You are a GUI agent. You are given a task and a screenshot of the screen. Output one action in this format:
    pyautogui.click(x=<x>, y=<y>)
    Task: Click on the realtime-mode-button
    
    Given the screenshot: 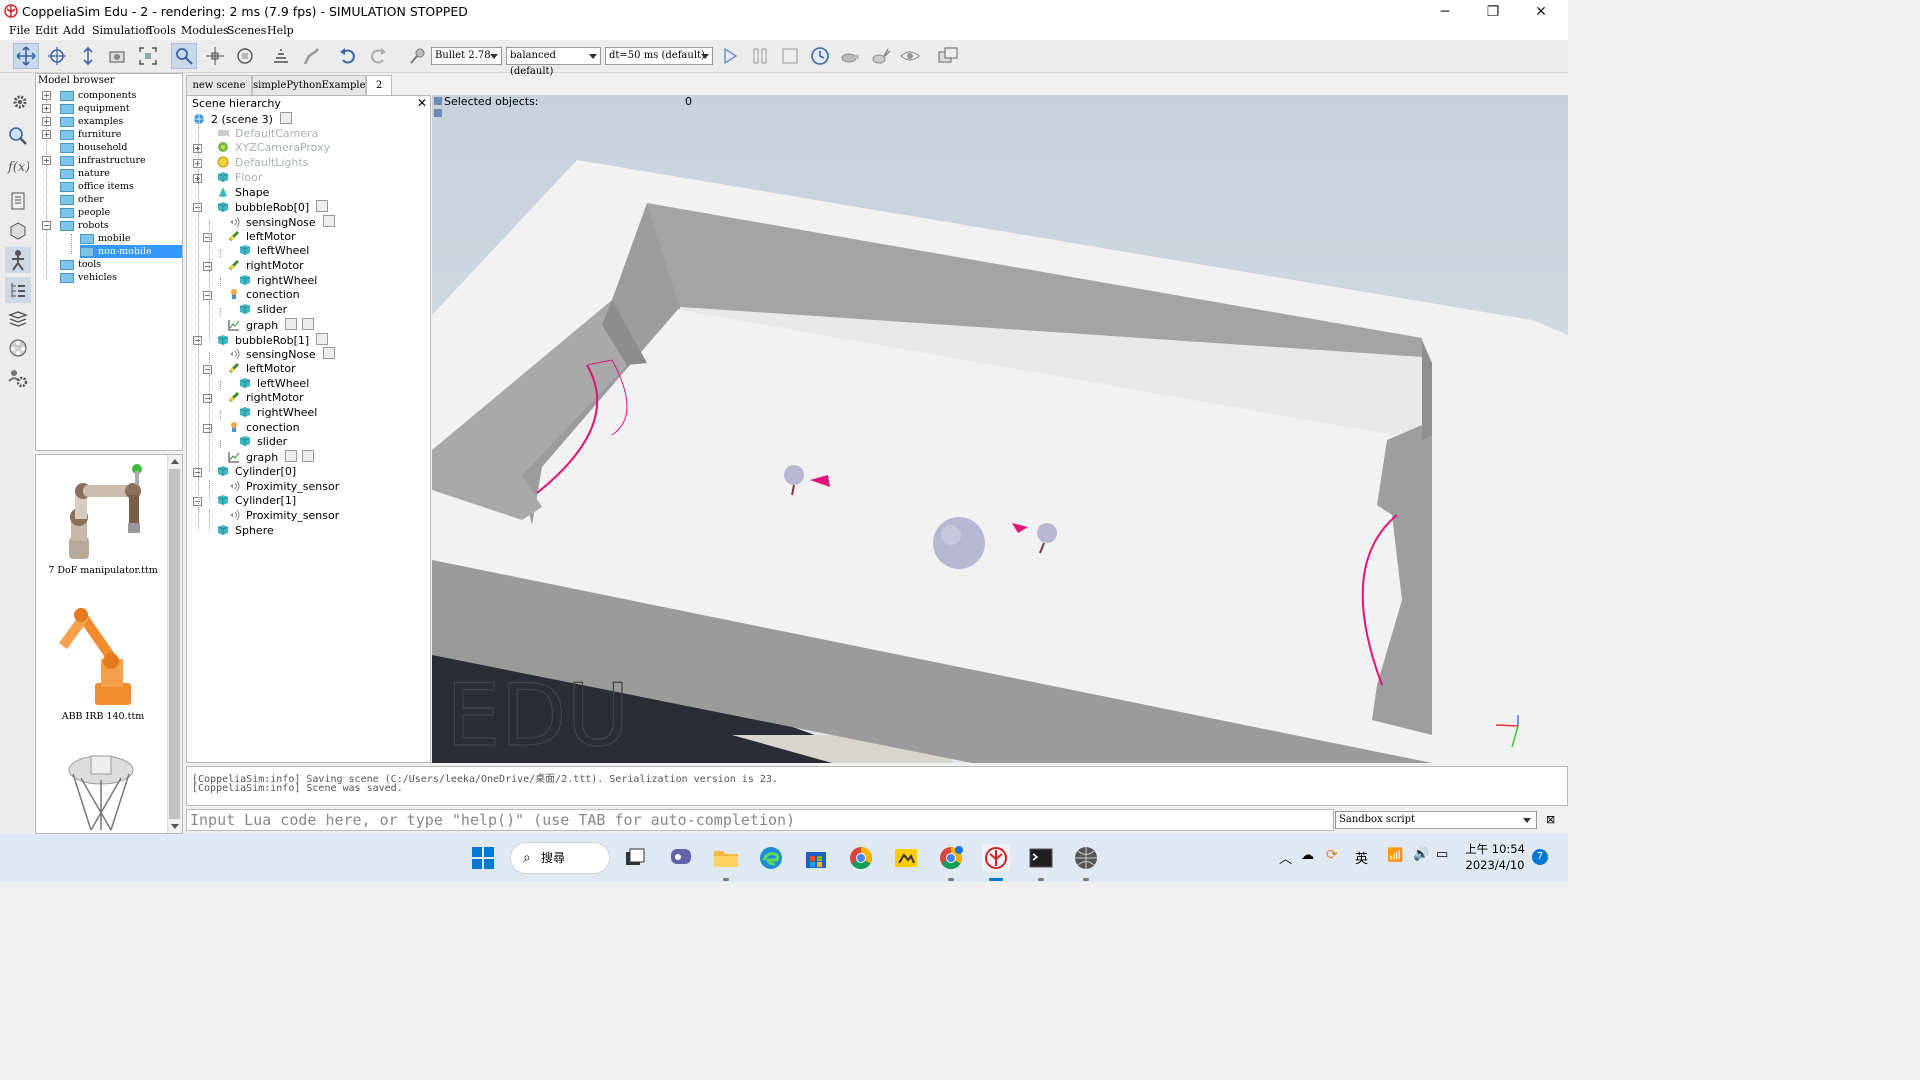 What is the action you would take?
    pyautogui.click(x=820, y=56)
    